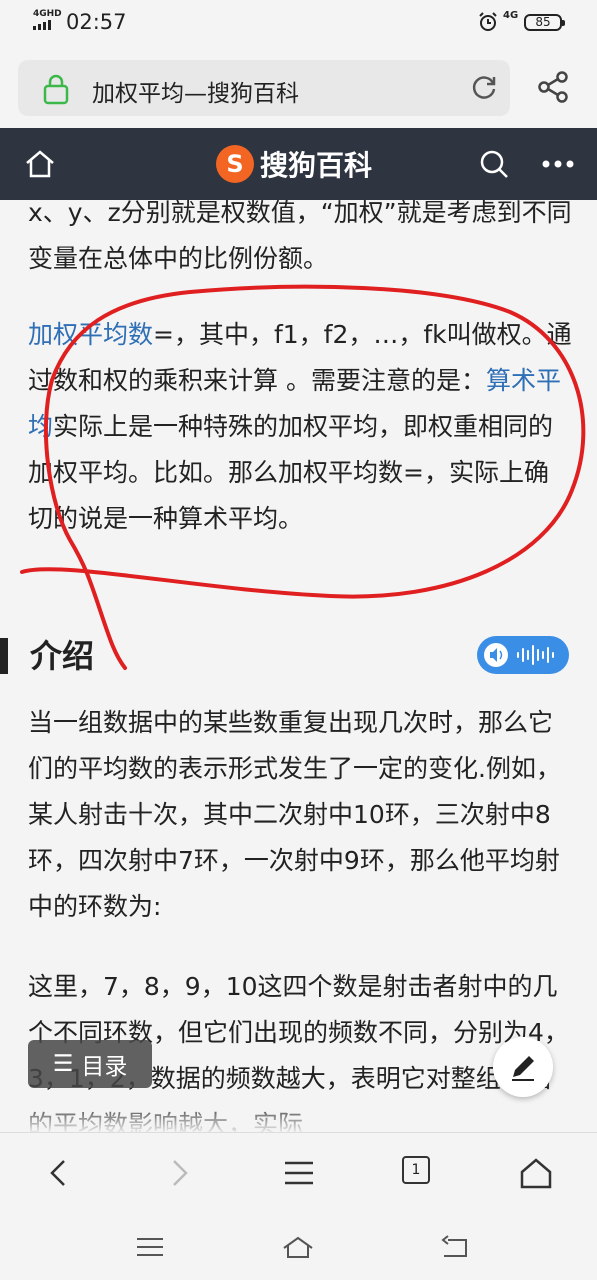  I want to click on toc-button: ☰ 目录, so click(90, 1064).